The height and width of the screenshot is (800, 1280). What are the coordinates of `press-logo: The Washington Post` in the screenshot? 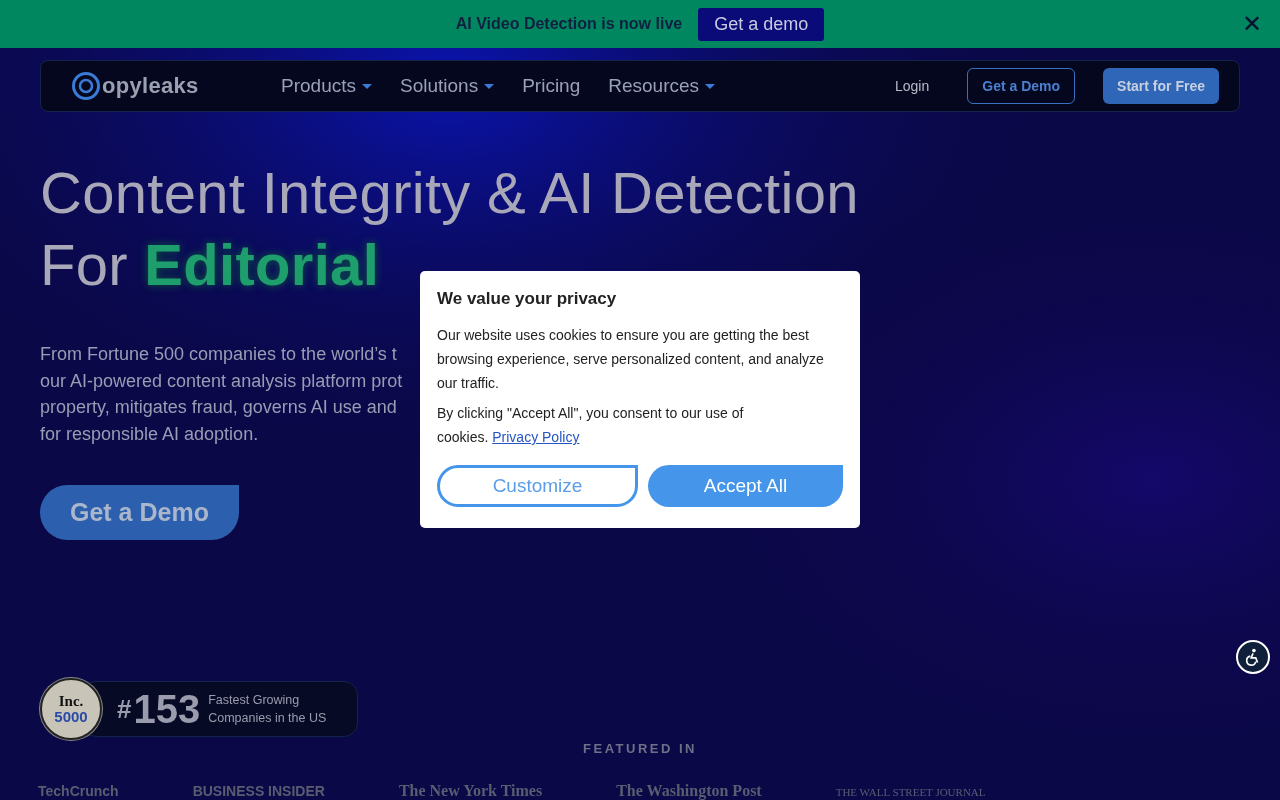 It's located at (689, 791).